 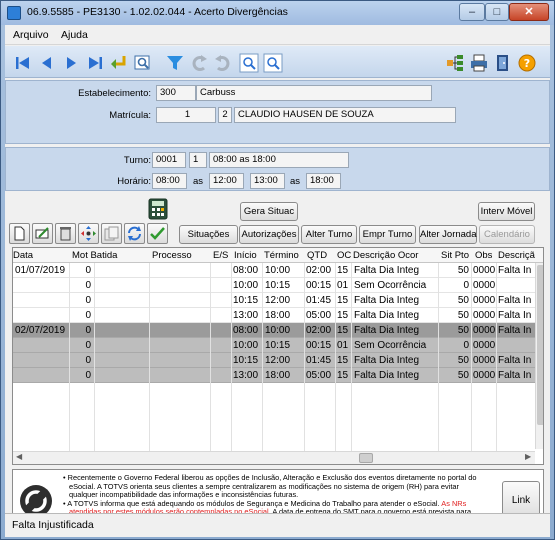 I want to click on undo-icon, so click(x=199, y=63).